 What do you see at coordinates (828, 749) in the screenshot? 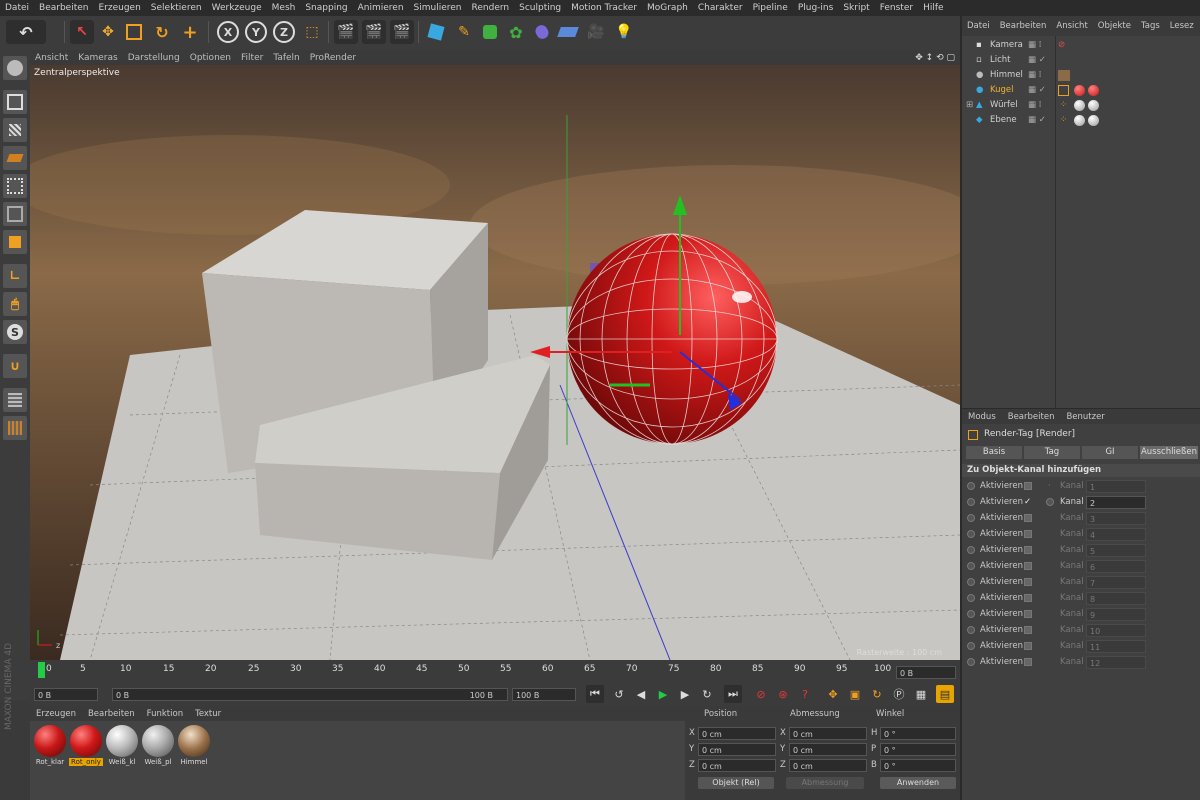
I see `size-y-field: 0 cm` at bounding box center [828, 749].